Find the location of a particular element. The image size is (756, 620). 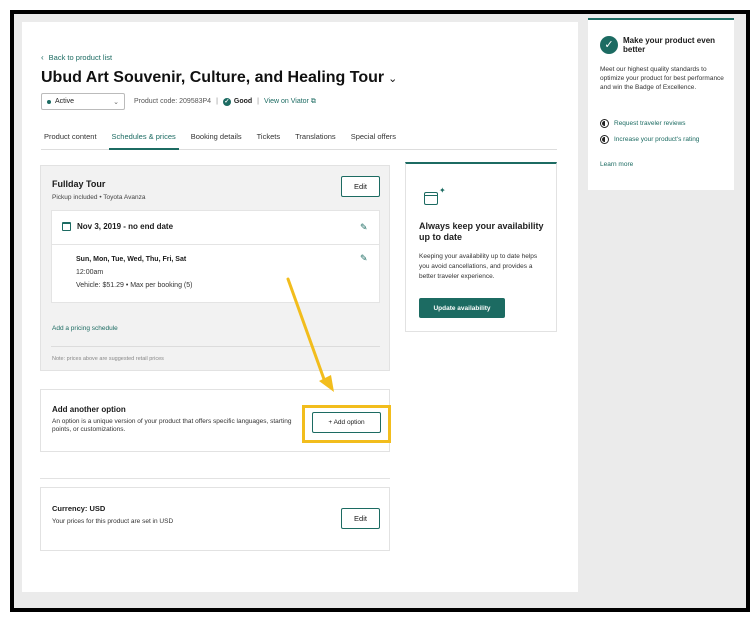

annotation-arrow is located at coordinates (310, 334).